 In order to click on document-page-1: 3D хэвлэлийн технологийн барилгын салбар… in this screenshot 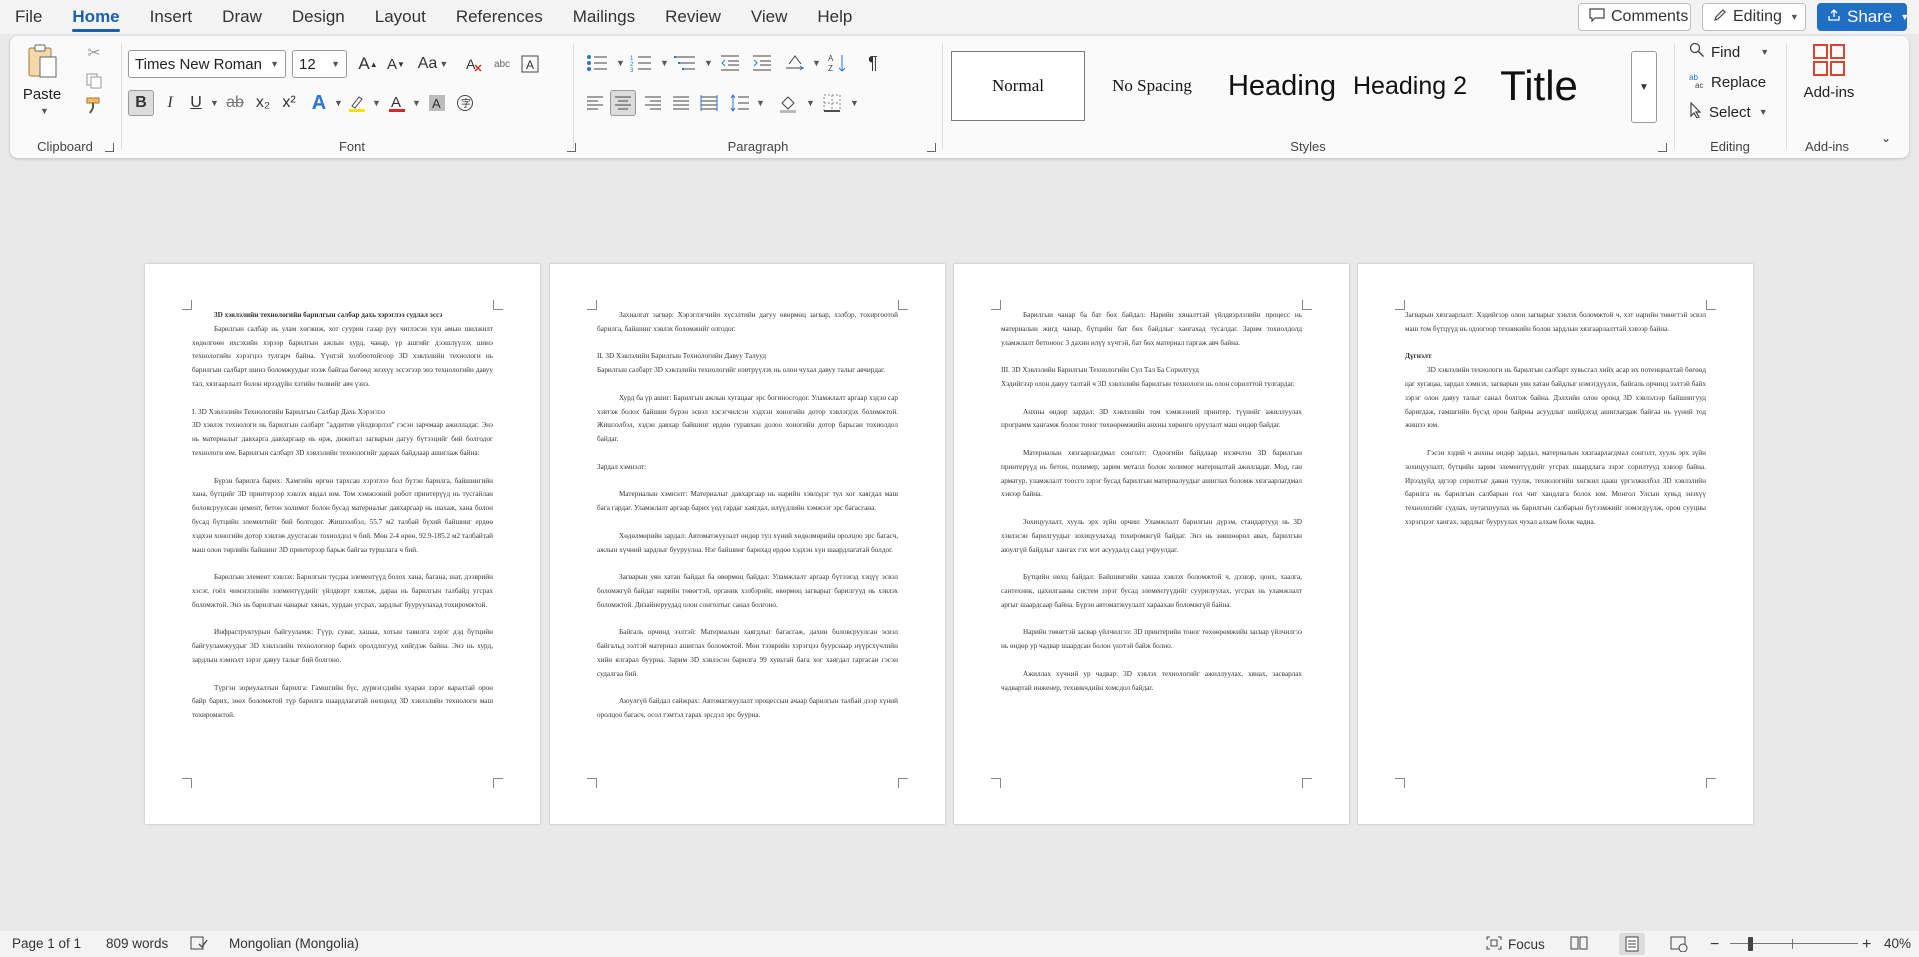, I will do `click(342, 544)`.